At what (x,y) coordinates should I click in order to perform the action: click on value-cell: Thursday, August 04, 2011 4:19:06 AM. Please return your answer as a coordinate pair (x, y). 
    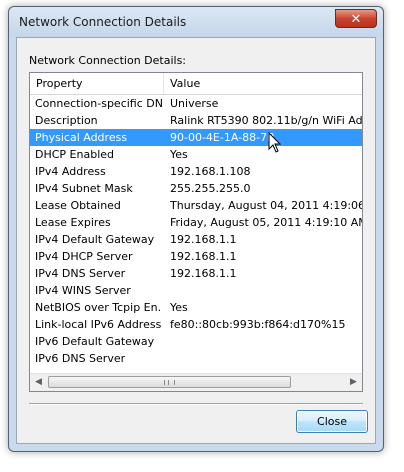
    Looking at the image, I should click on (266, 205).